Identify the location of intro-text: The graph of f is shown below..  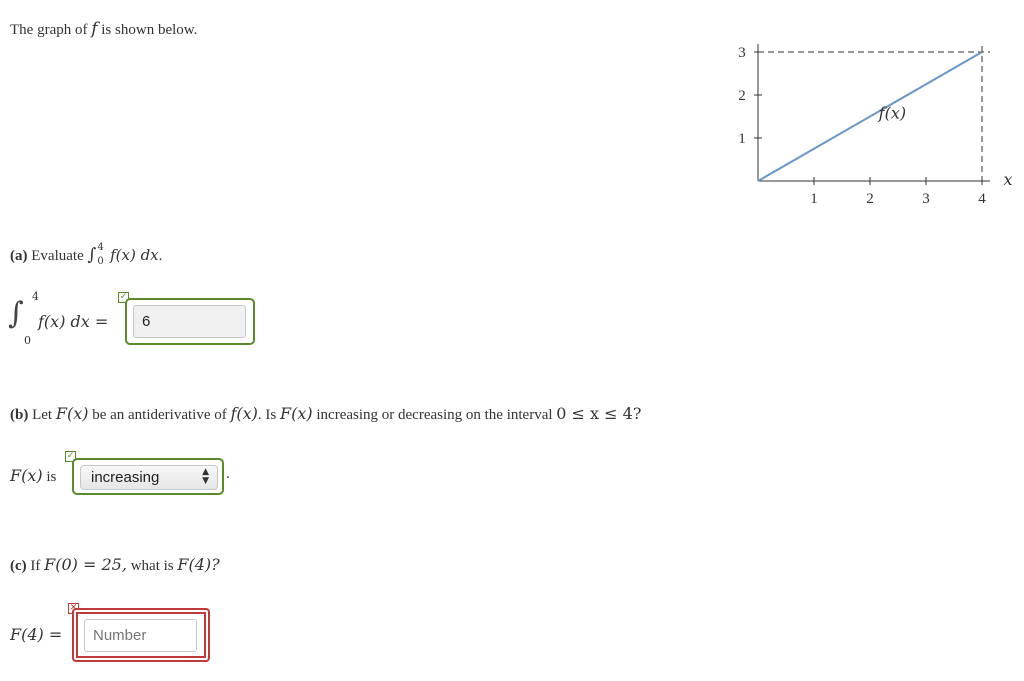
(103, 29).